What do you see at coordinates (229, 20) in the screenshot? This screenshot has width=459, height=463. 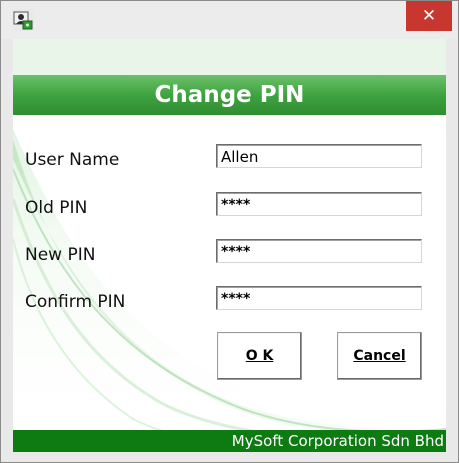 I see `title-bar: ✕` at bounding box center [229, 20].